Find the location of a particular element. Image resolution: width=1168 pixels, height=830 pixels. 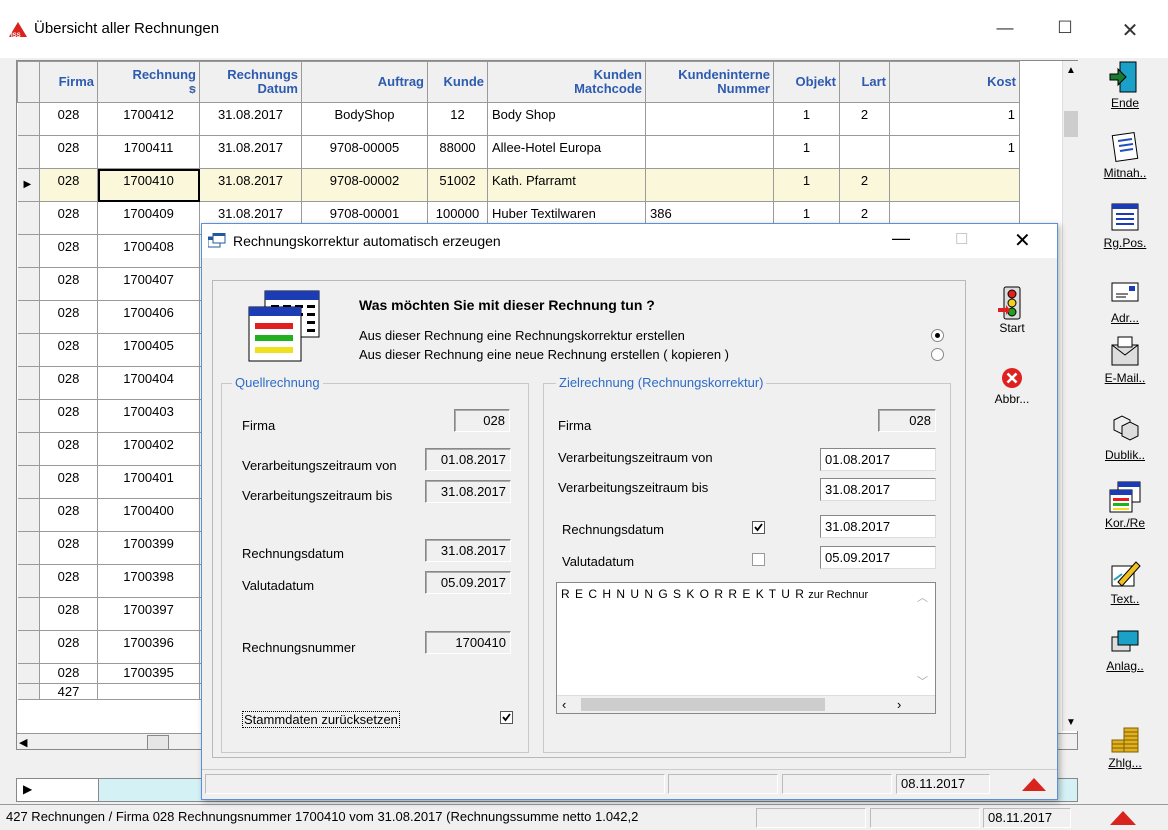

target-valuta-input: 05.09.2017 is located at coordinates (878, 557).